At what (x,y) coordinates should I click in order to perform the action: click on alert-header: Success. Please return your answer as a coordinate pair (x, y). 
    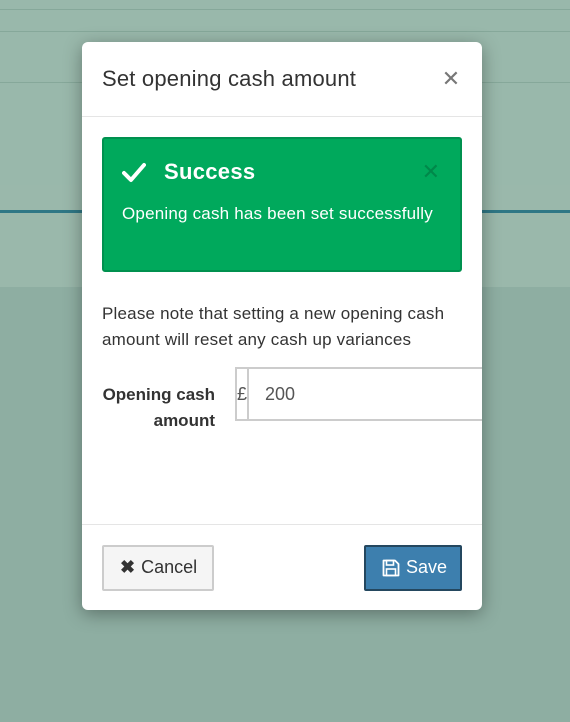
    Looking at the image, I should click on (282, 172).